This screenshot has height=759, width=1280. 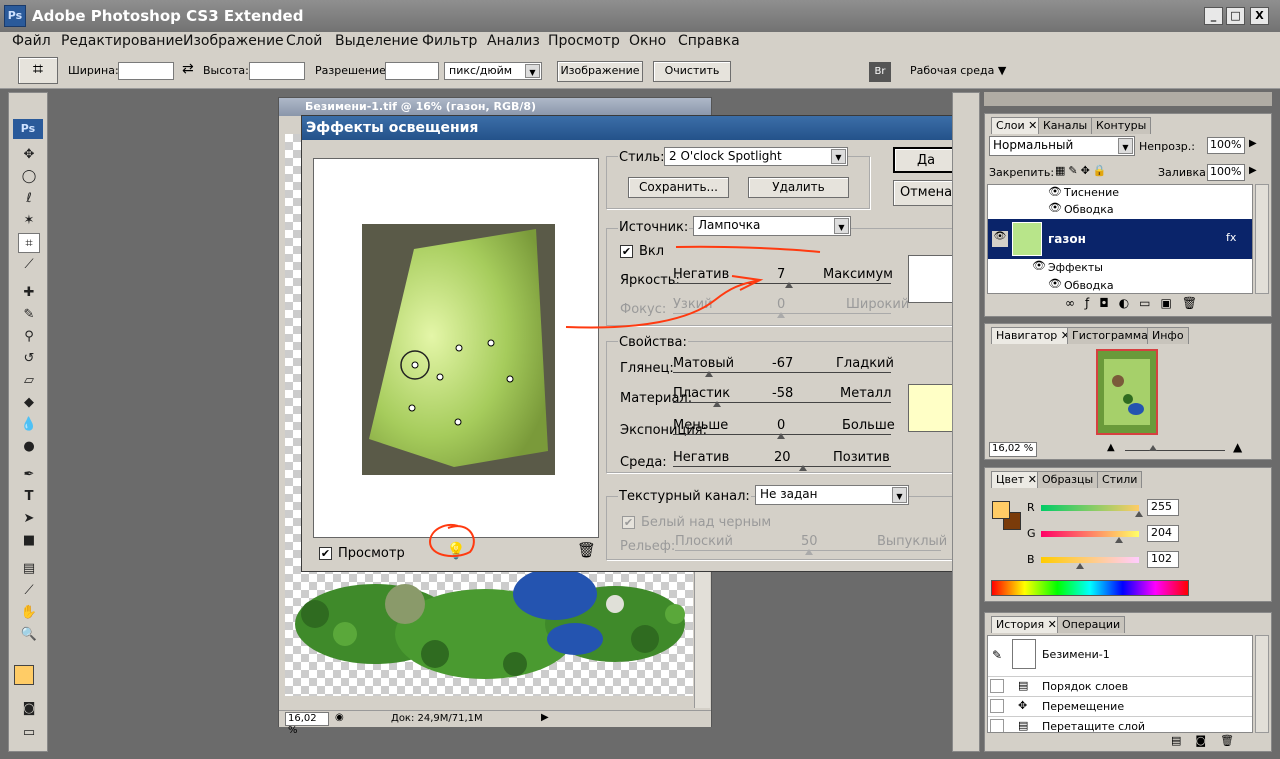 What do you see at coordinates (1139, 514) in the screenshot?
I see `r-slider-handle` at bounding box center [1139, 514].